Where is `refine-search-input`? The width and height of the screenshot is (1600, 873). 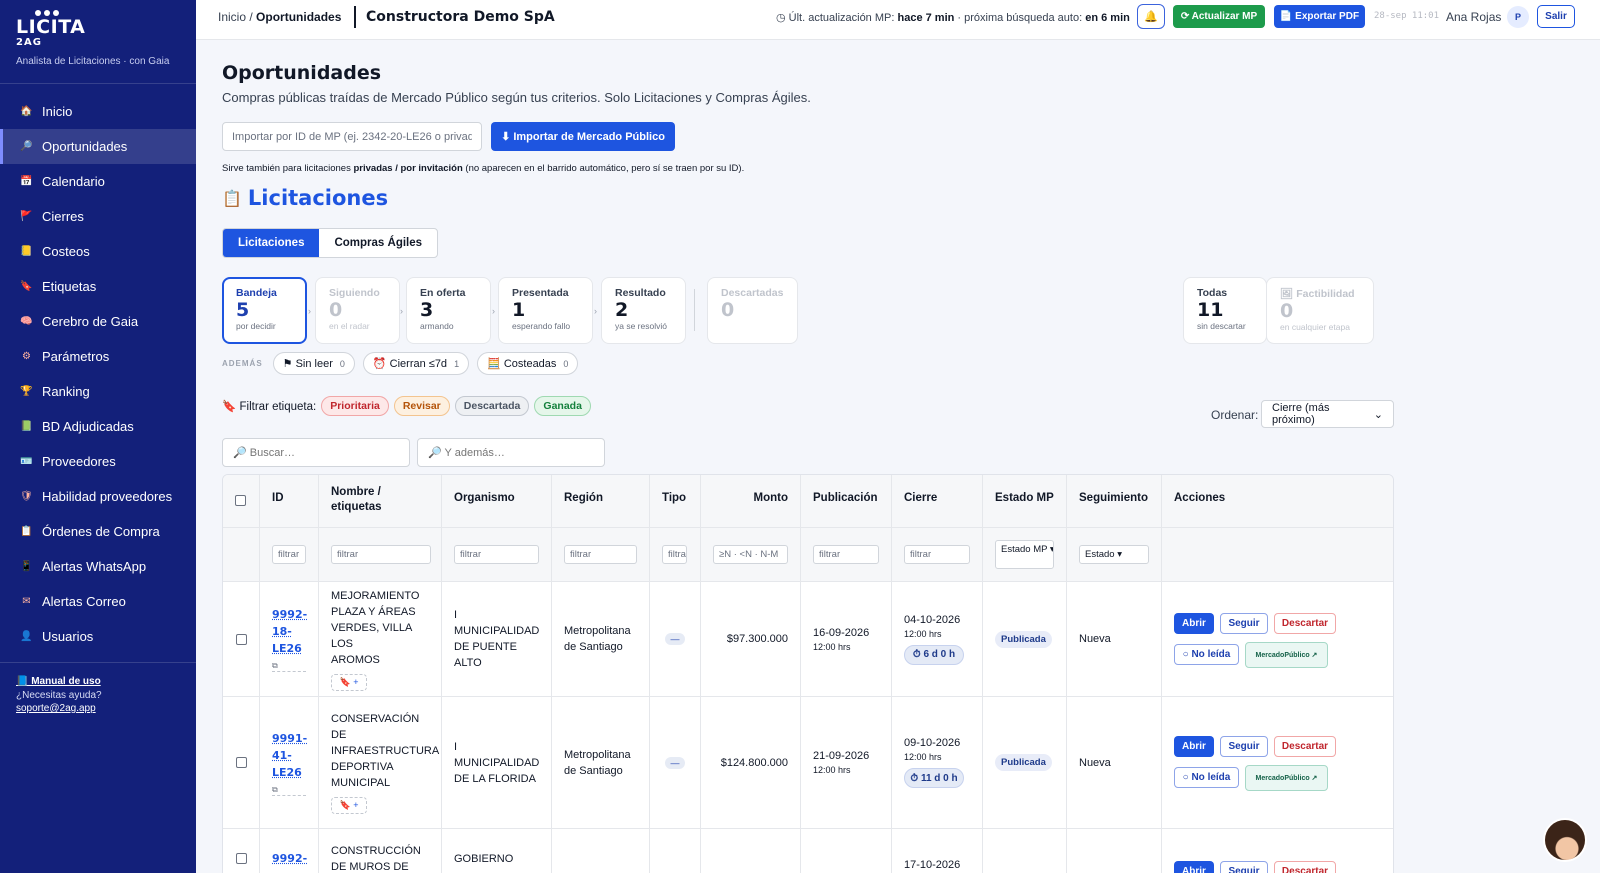 refine-search-input is located at coordinates (511, 452).